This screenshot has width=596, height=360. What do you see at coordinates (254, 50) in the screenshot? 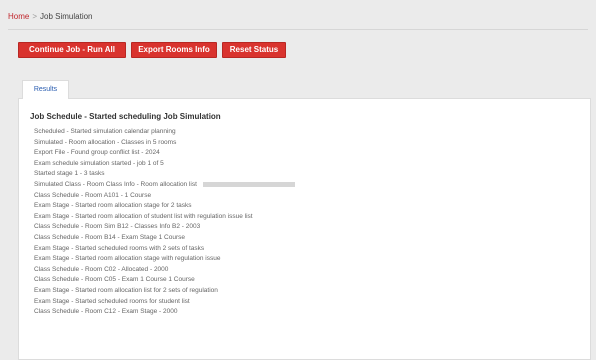
I see `reset-status-button: Reset Status` at bounding box center [254, 50].